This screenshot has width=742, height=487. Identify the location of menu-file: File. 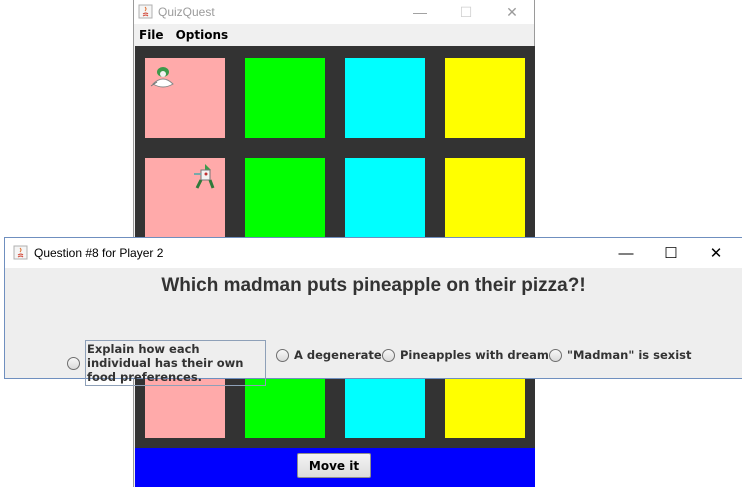
(151, 35).